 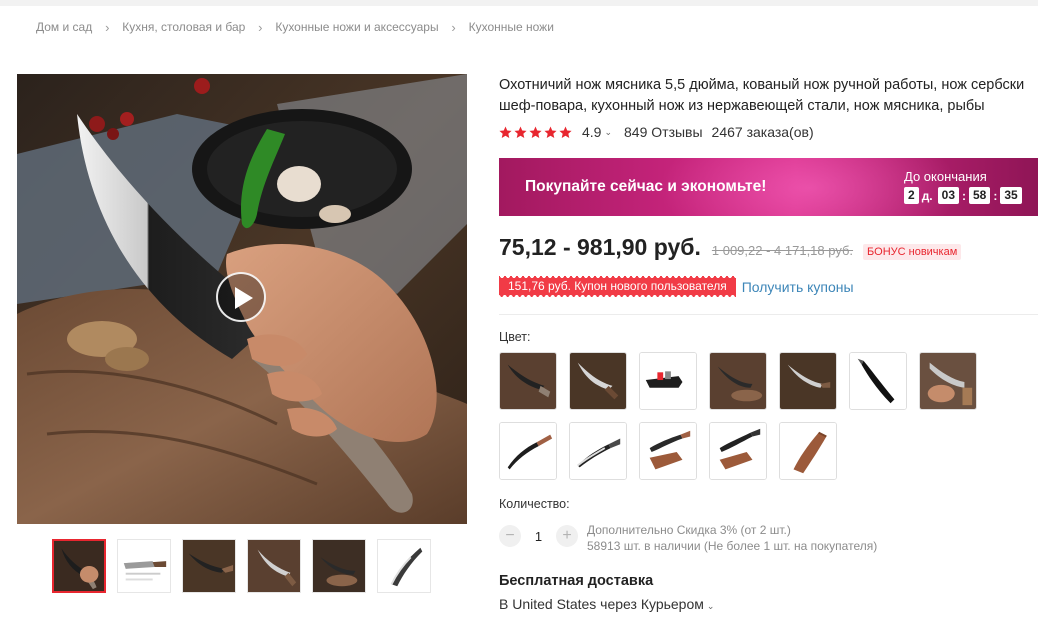 What do you see at coordinates (356, 27) in the screenshot?
I see `breadcrumb-knives-accessories: Кухонные ножи и аксессуары` at bounding box center [356, 27].